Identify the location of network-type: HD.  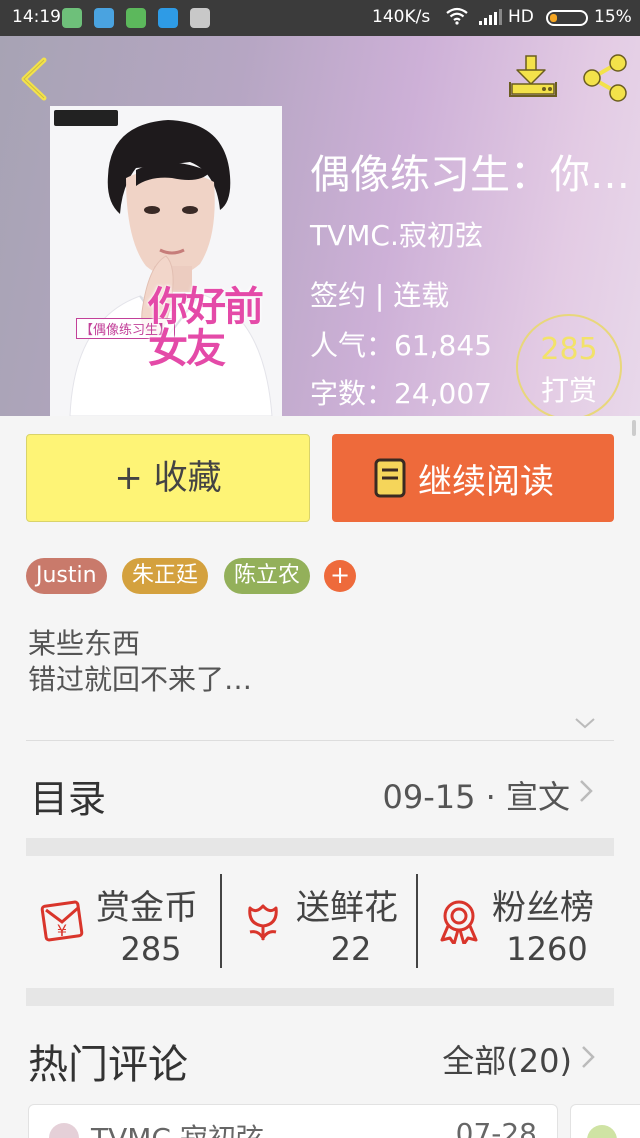
(521, 17).